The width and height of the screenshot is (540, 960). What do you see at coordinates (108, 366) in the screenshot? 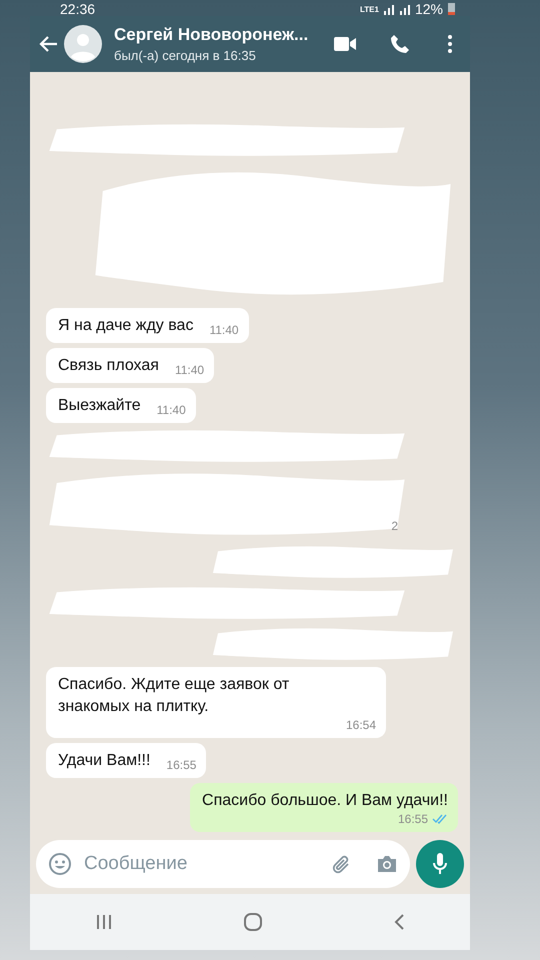
I see `message-text: Связь плохая` at bounding box center [108, 366].